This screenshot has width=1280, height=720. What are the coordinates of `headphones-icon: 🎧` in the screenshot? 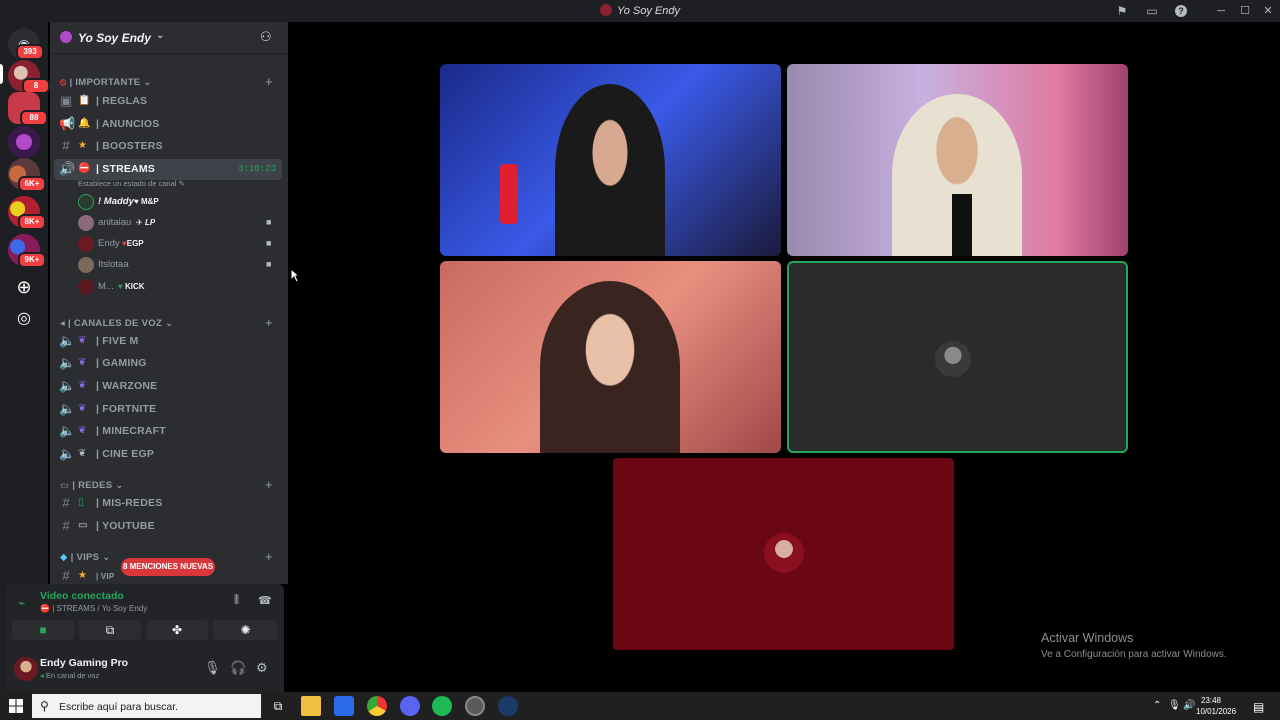 It's located at (238, 668).